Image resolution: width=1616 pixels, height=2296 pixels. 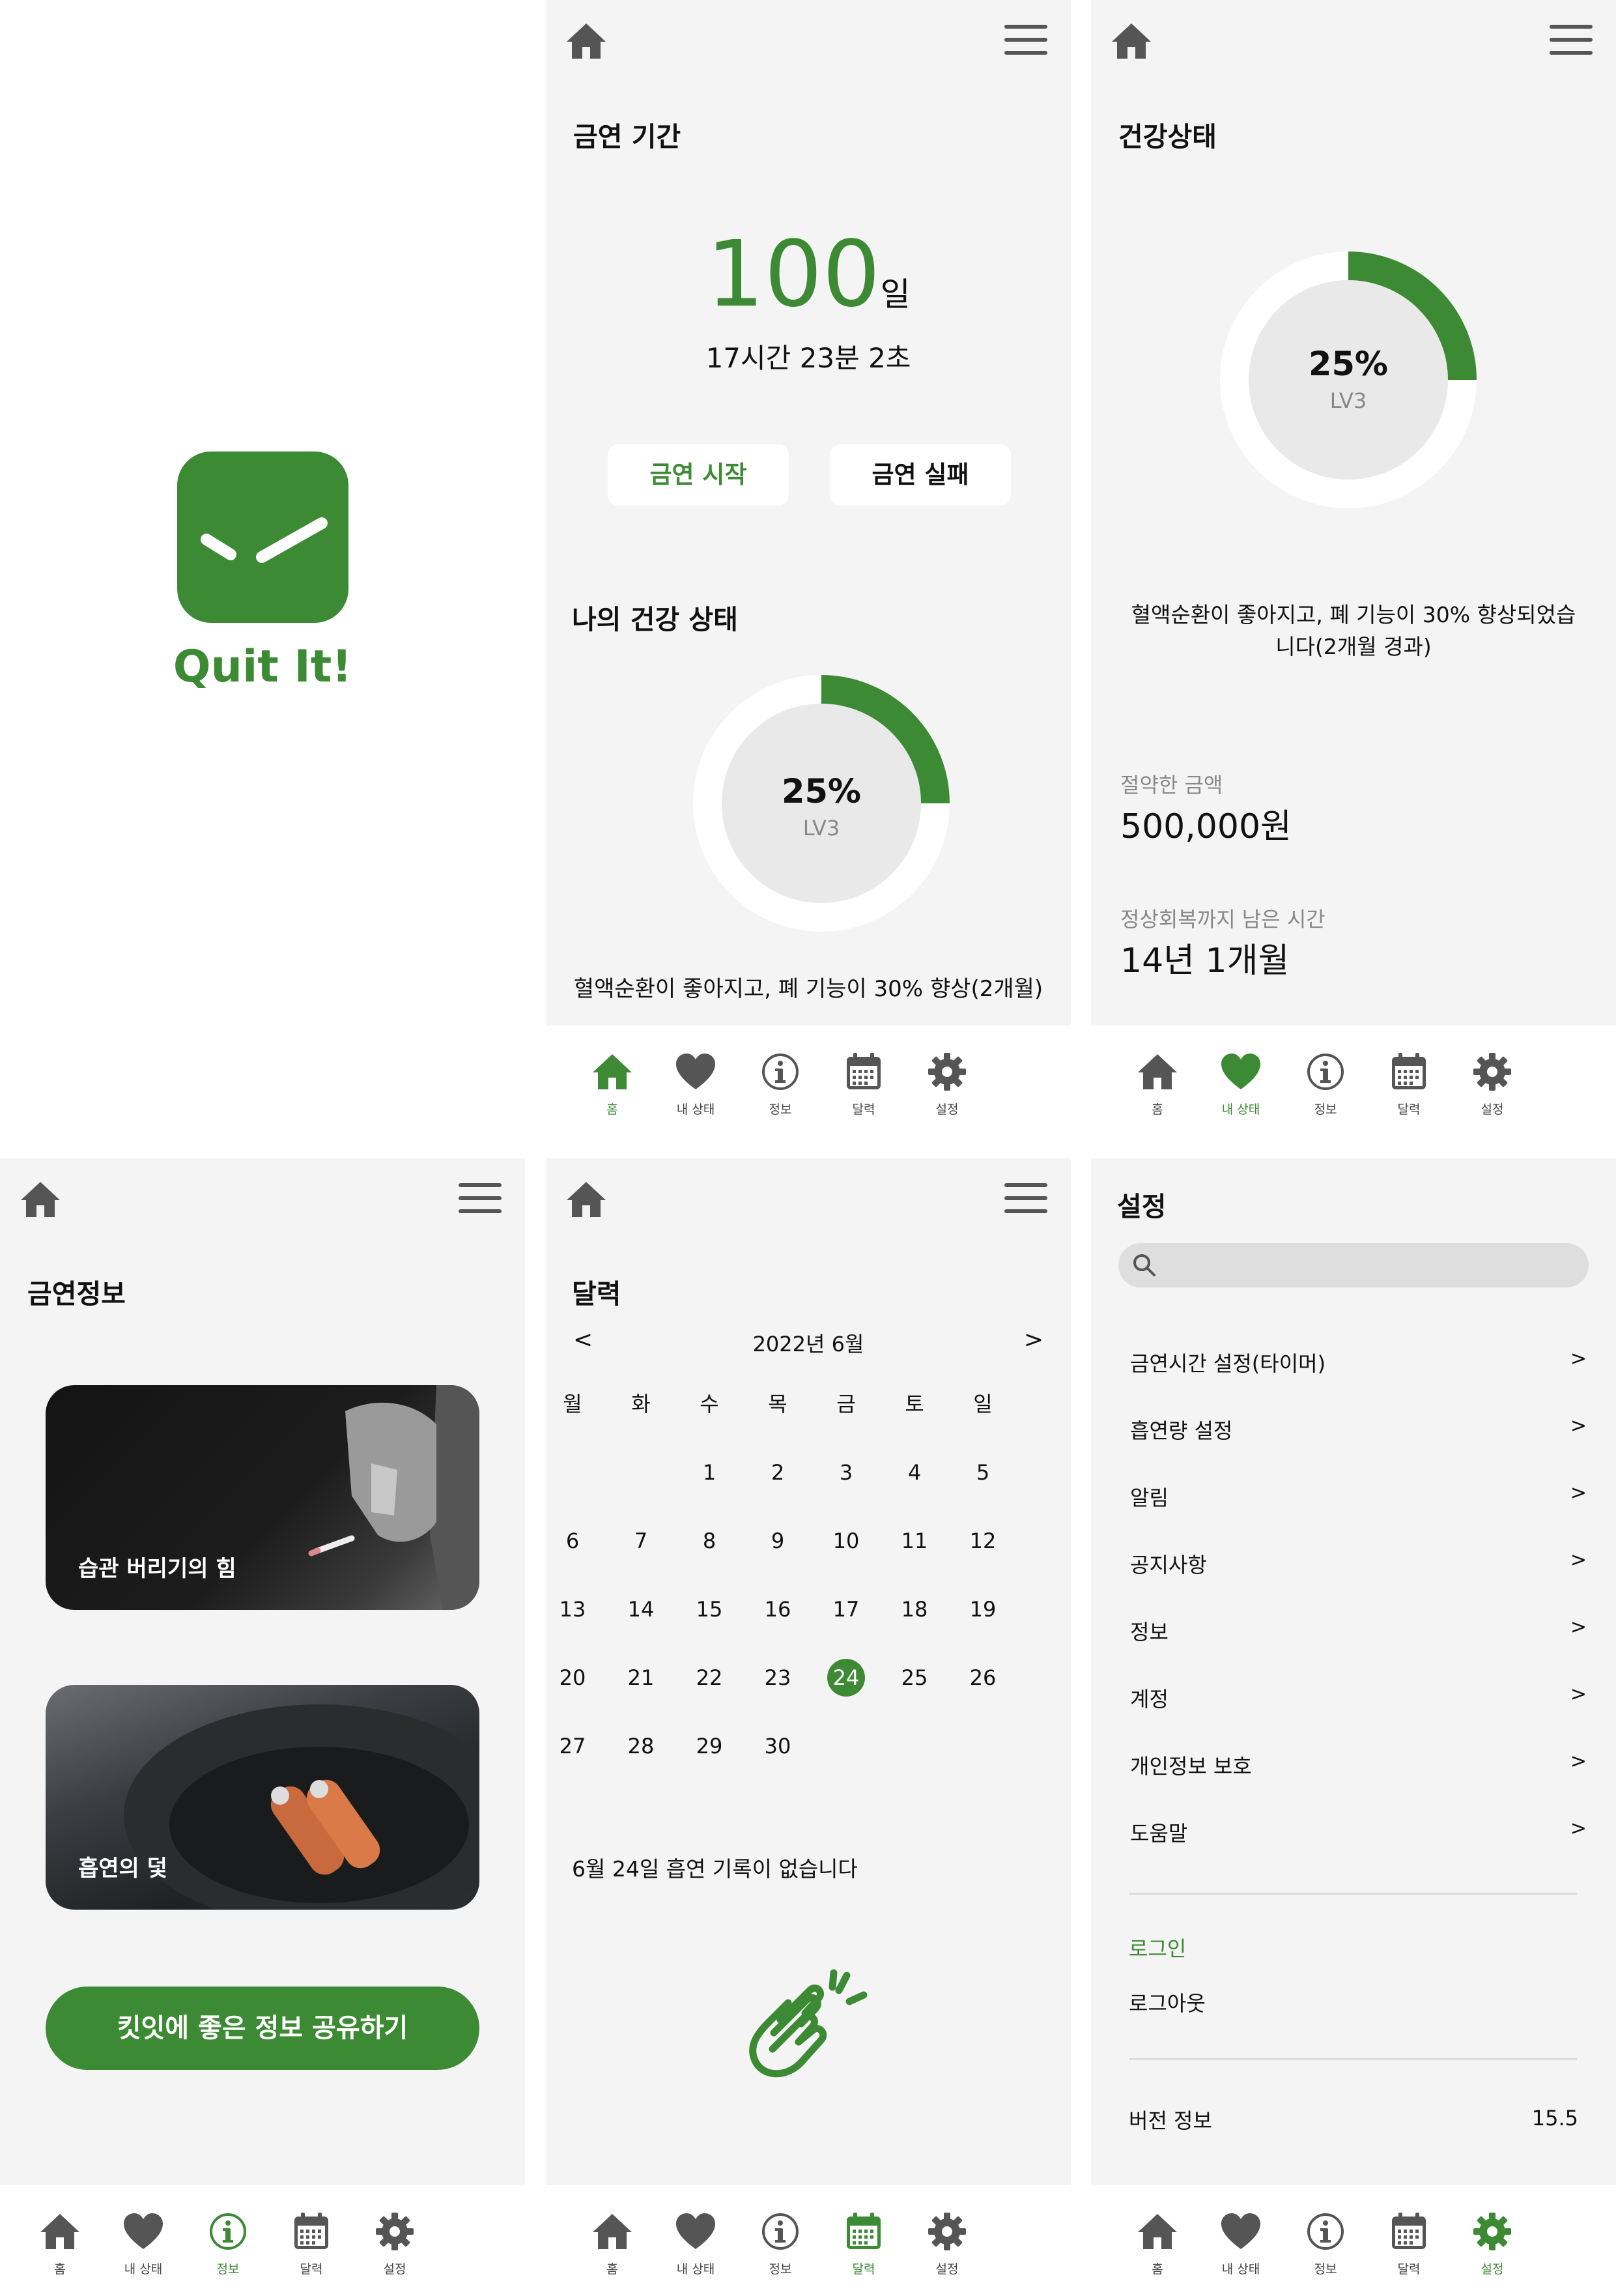 What do you see at coordinates (914, 1472) in the screenshot?
I see `calendar-day: 4` at bounding box center [914, 1472].